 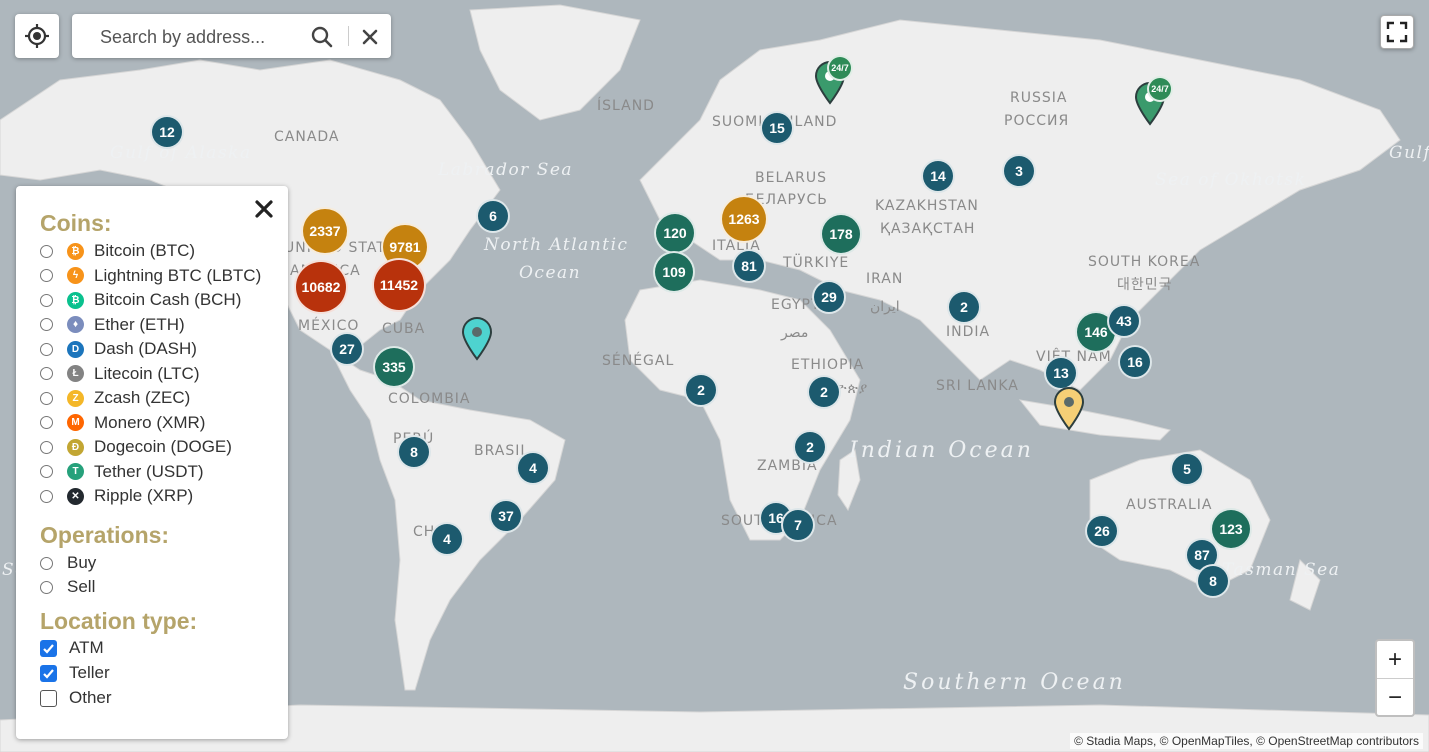 What do you see at coordinates (145, 348) in the screenshot?
I see `coin-label: Dash (DASH)` at bounding box center [145, 348].